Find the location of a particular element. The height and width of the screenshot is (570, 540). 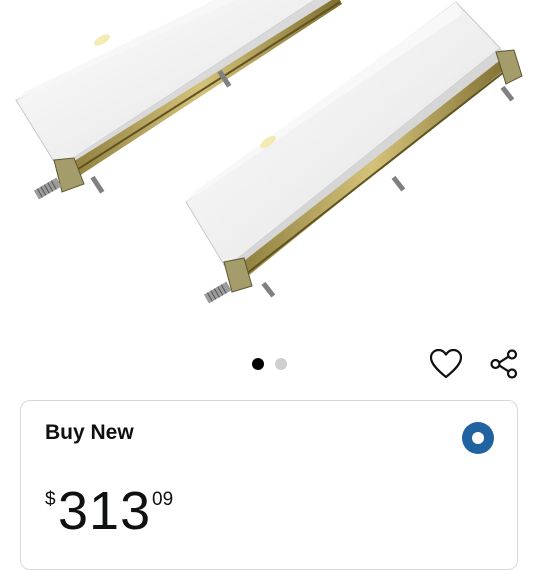

price-whole: 313 is located at coordinates (105, 511).